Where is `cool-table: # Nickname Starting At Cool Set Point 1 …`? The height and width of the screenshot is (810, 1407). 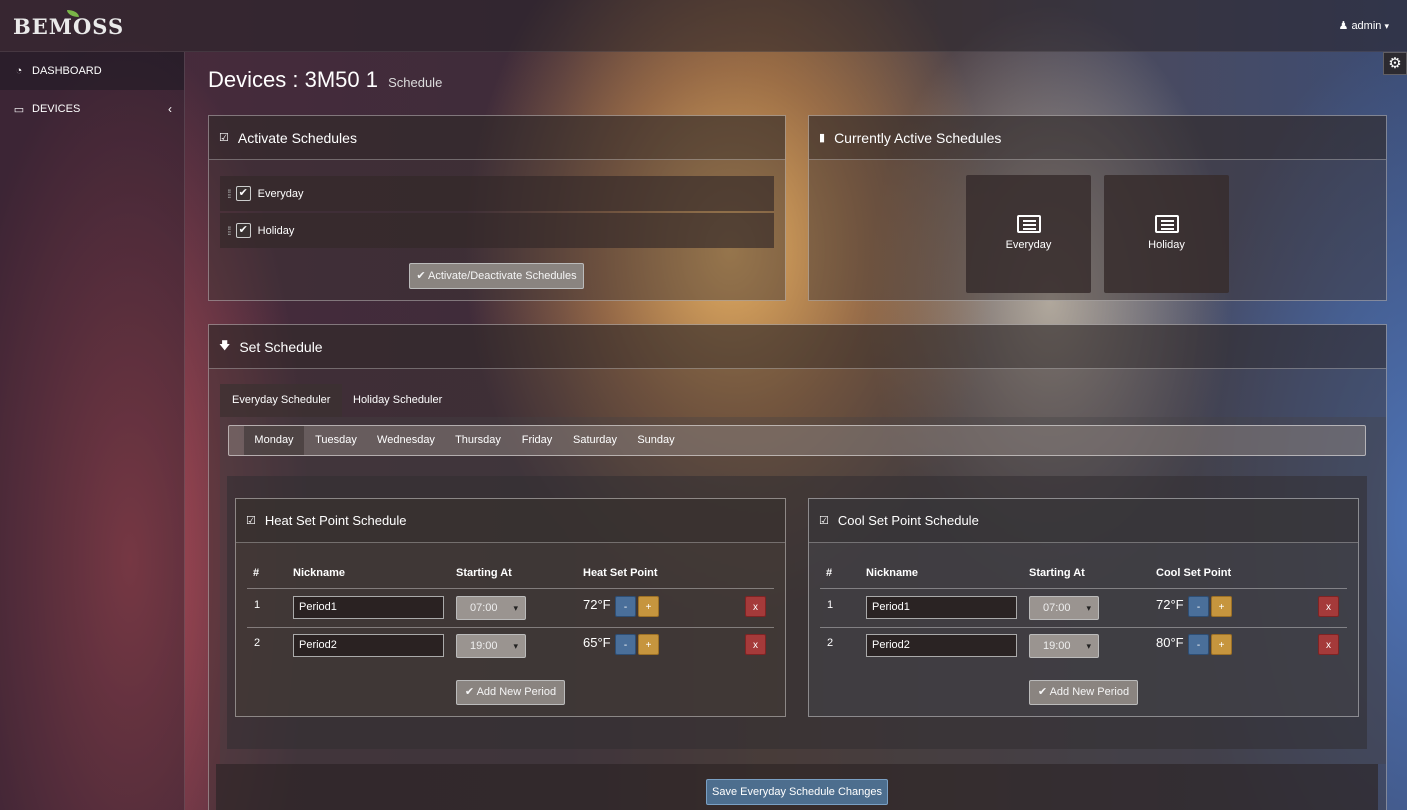
cool-table: # Nickname Starting At Cool Set Point 1 … is located at coordinates (1083, 630).